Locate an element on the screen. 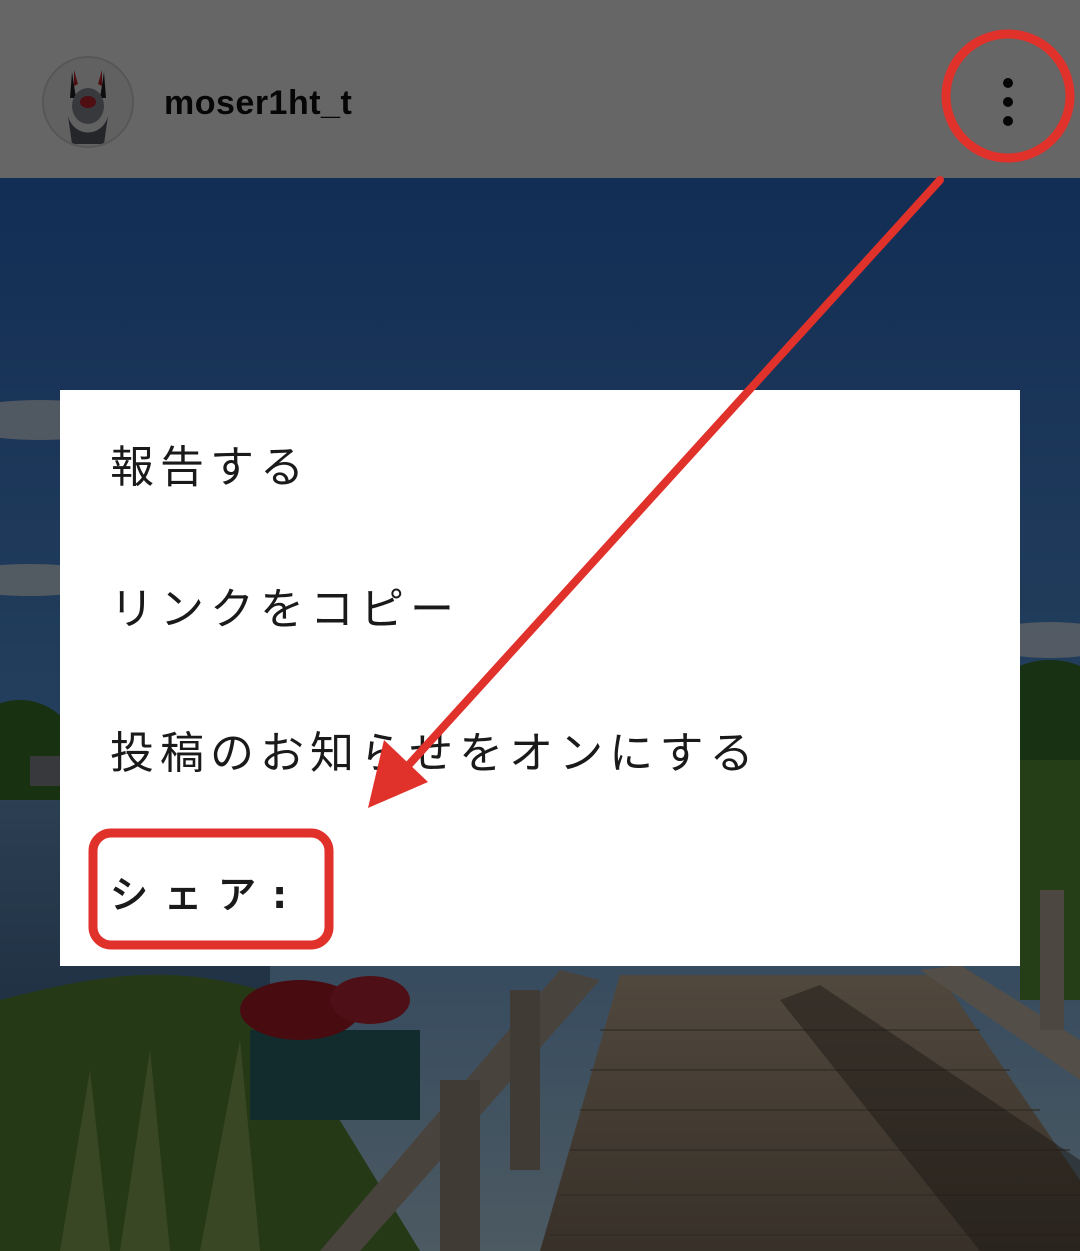 Image resolution: width=1080 pixels, height=1251 pixels. menu-item-turn-on-post-notifications: 投稿のお知らせをオンにする is located at coordinates (540, 749).